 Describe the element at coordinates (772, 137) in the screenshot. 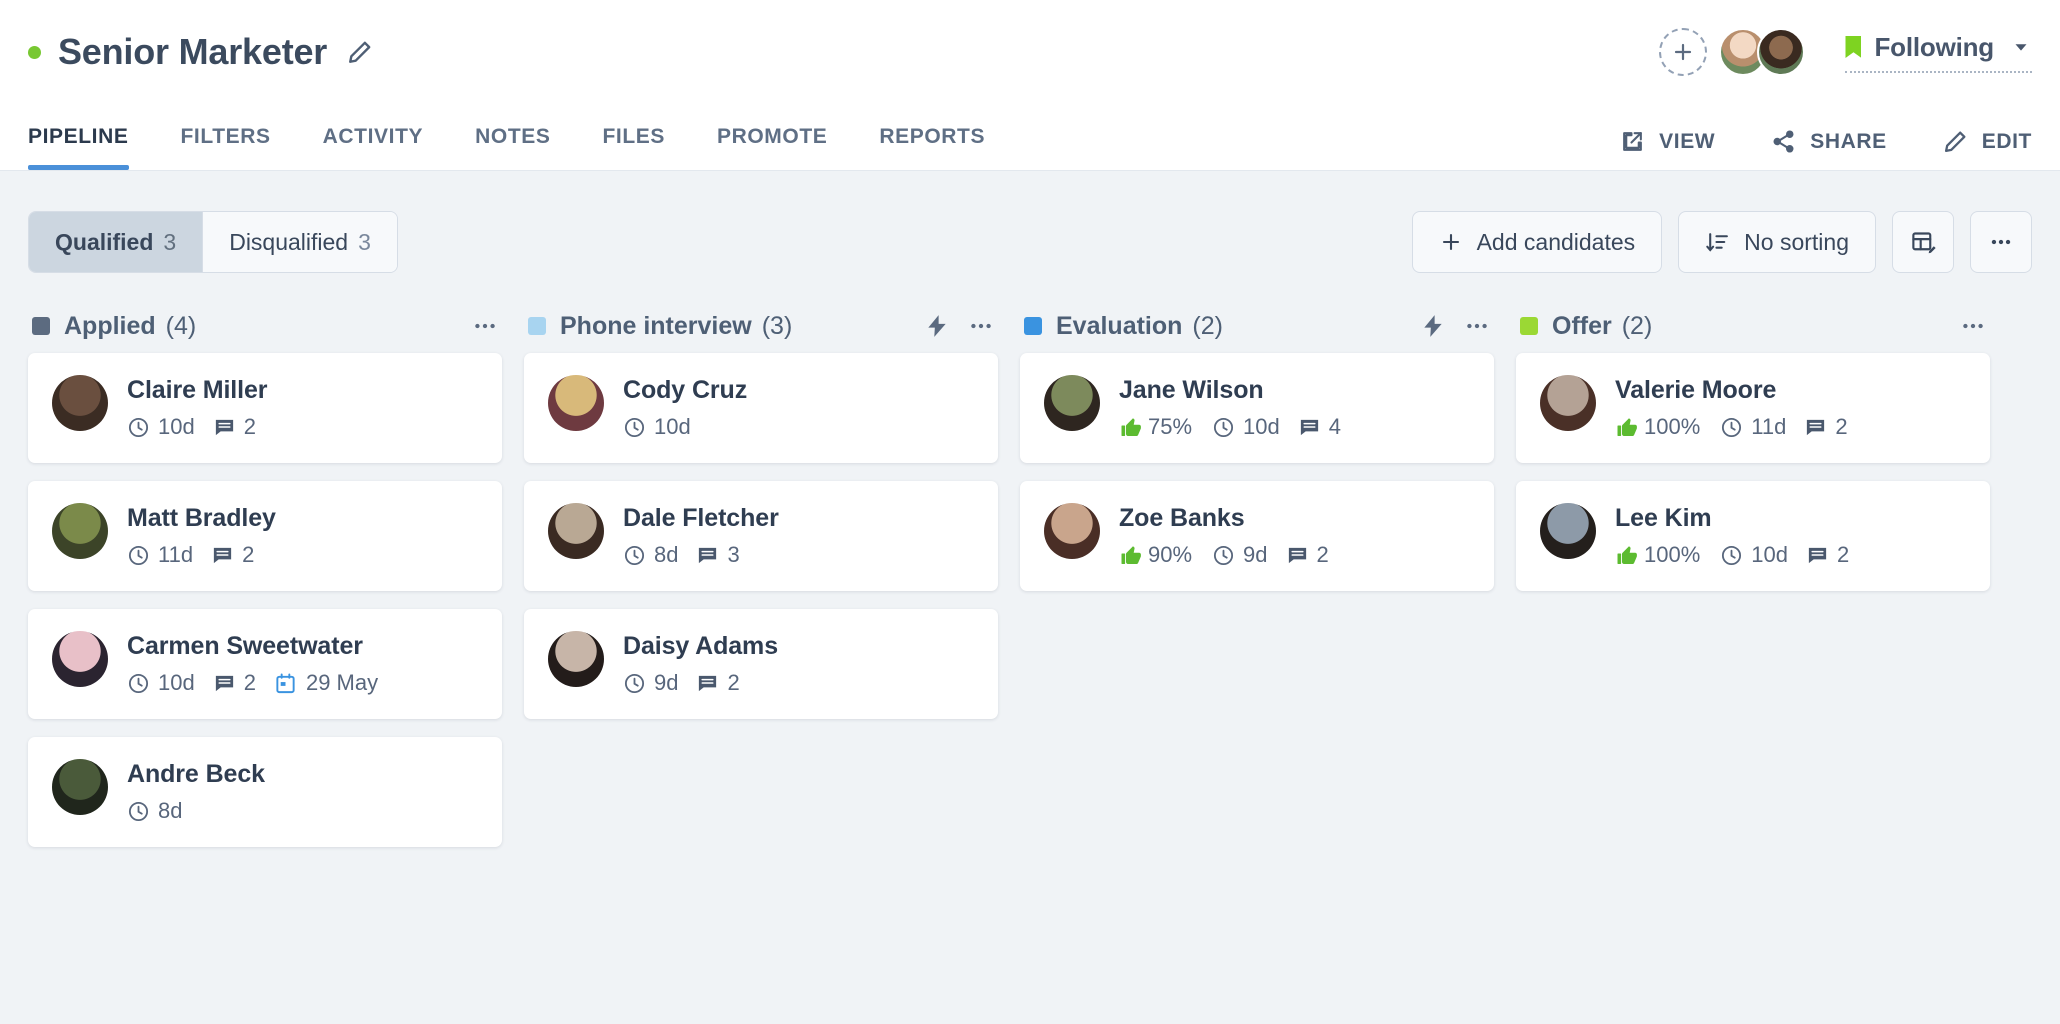

I see `tab-promote: PROMOTE` at that location.